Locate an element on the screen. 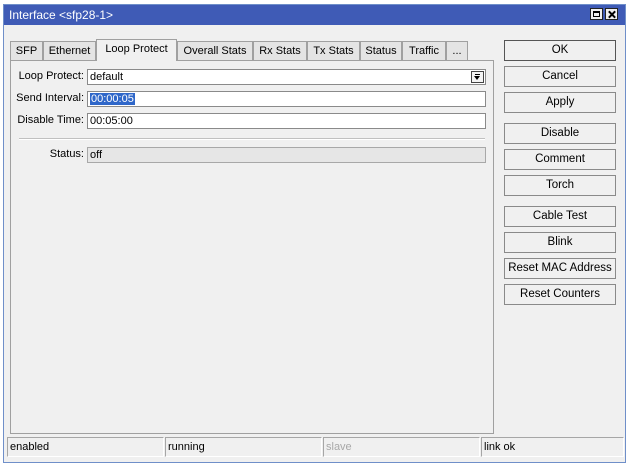 This screenshot has height=469, width=632. status-link: link ok is located at coordinates (552, 447).